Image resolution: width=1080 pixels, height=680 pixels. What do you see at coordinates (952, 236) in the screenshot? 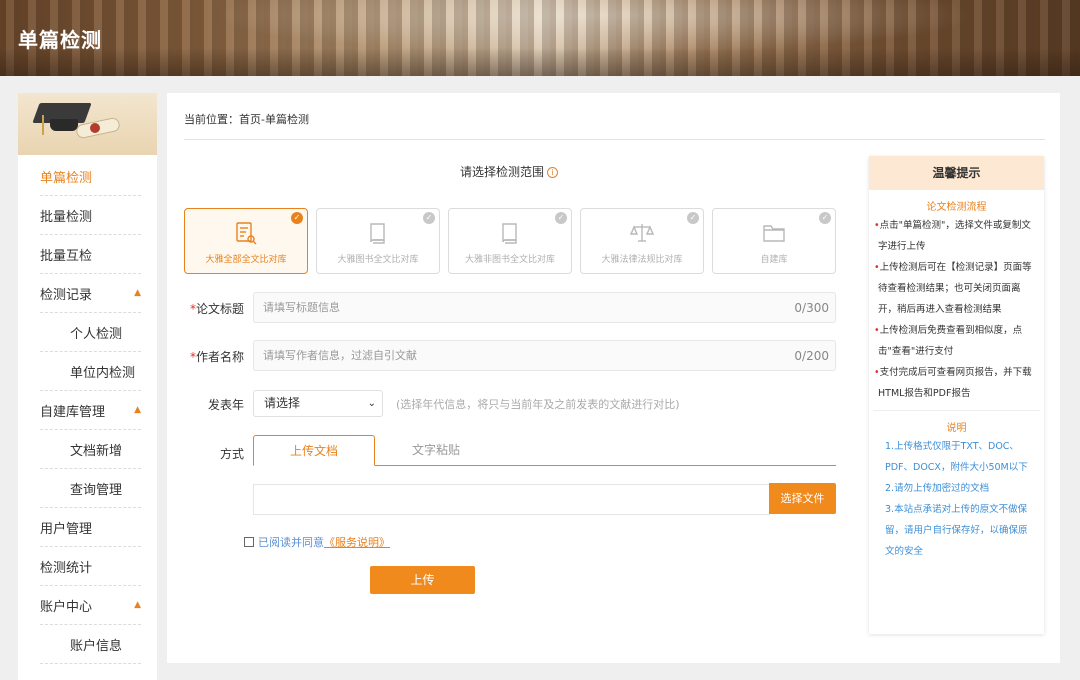
I see `process-step: •点击"单篇检测"，选择文件或复制文字进行上传` at bounding box center [952, 236].